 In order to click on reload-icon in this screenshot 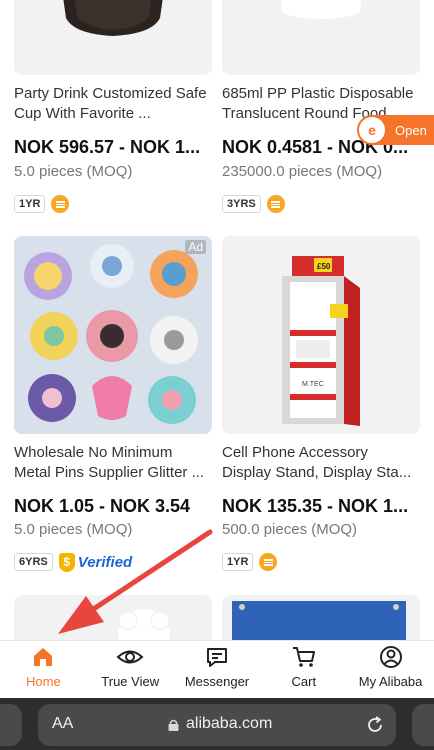, I will do `click(375, 725)`.